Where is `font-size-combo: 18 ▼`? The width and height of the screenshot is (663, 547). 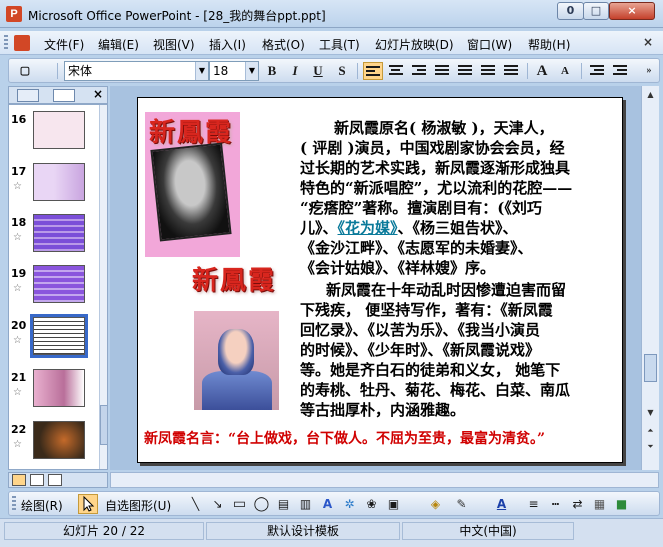
font-size-combo: 18 ▼ is located at coordinates (234, 71).